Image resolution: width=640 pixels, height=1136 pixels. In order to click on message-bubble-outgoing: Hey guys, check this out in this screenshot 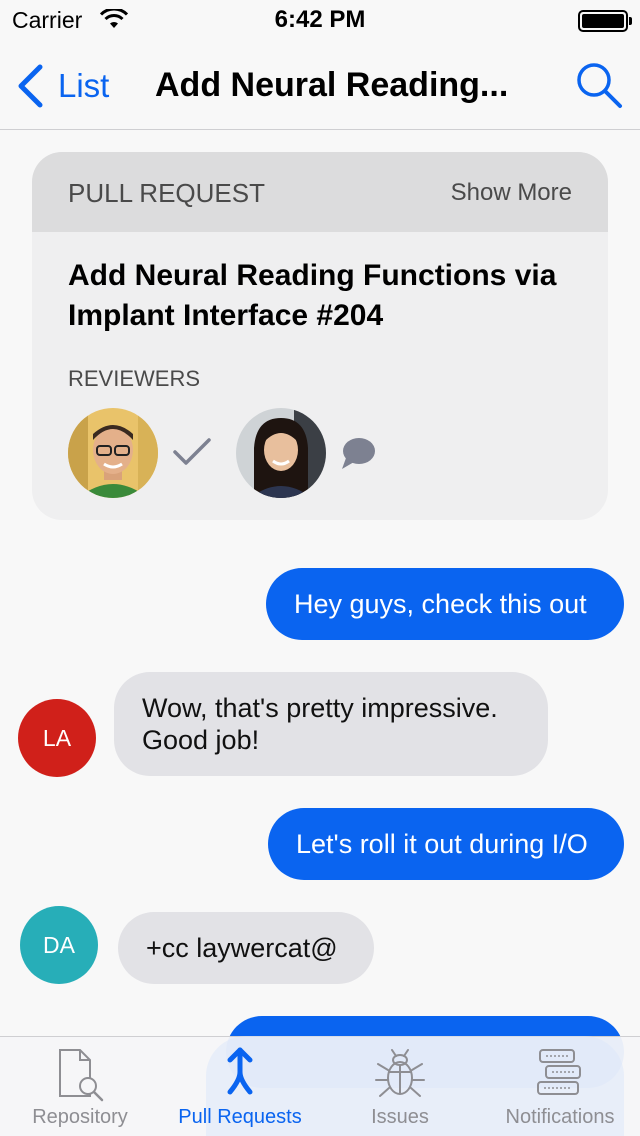, I will do `click(445, 604)`.